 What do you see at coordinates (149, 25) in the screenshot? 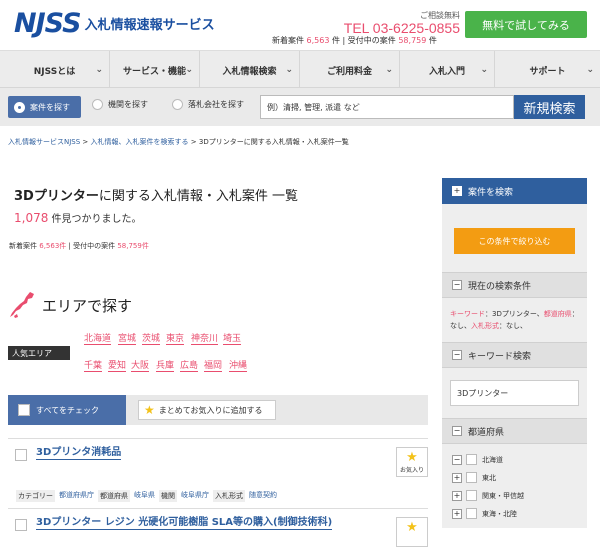
I see `logo-text: 入札情報速報サービス` at bounding box center [149, 25].